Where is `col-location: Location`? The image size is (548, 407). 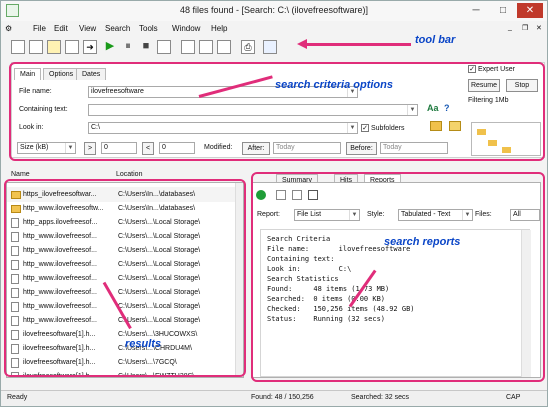 col-location: Location is located at coordinates (129, 174).